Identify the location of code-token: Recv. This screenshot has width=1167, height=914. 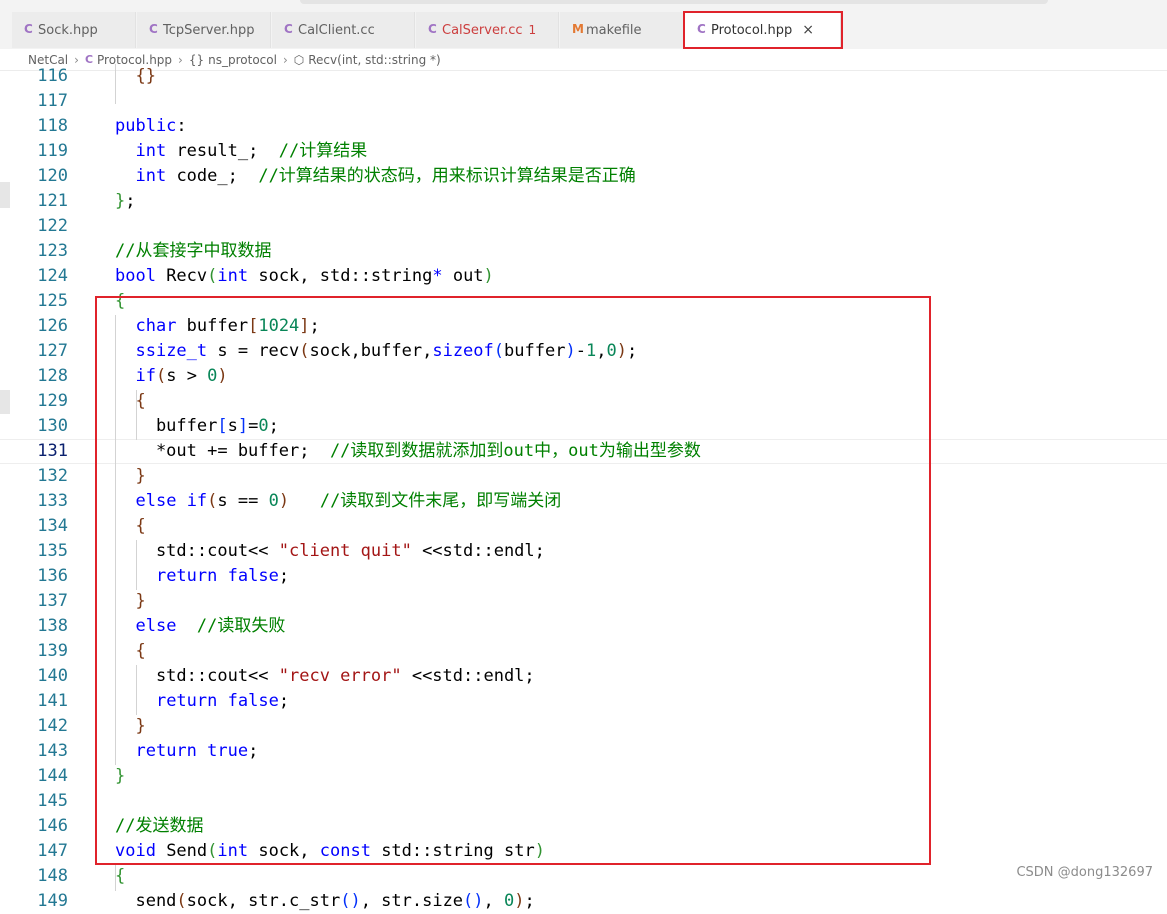
(181, 276).